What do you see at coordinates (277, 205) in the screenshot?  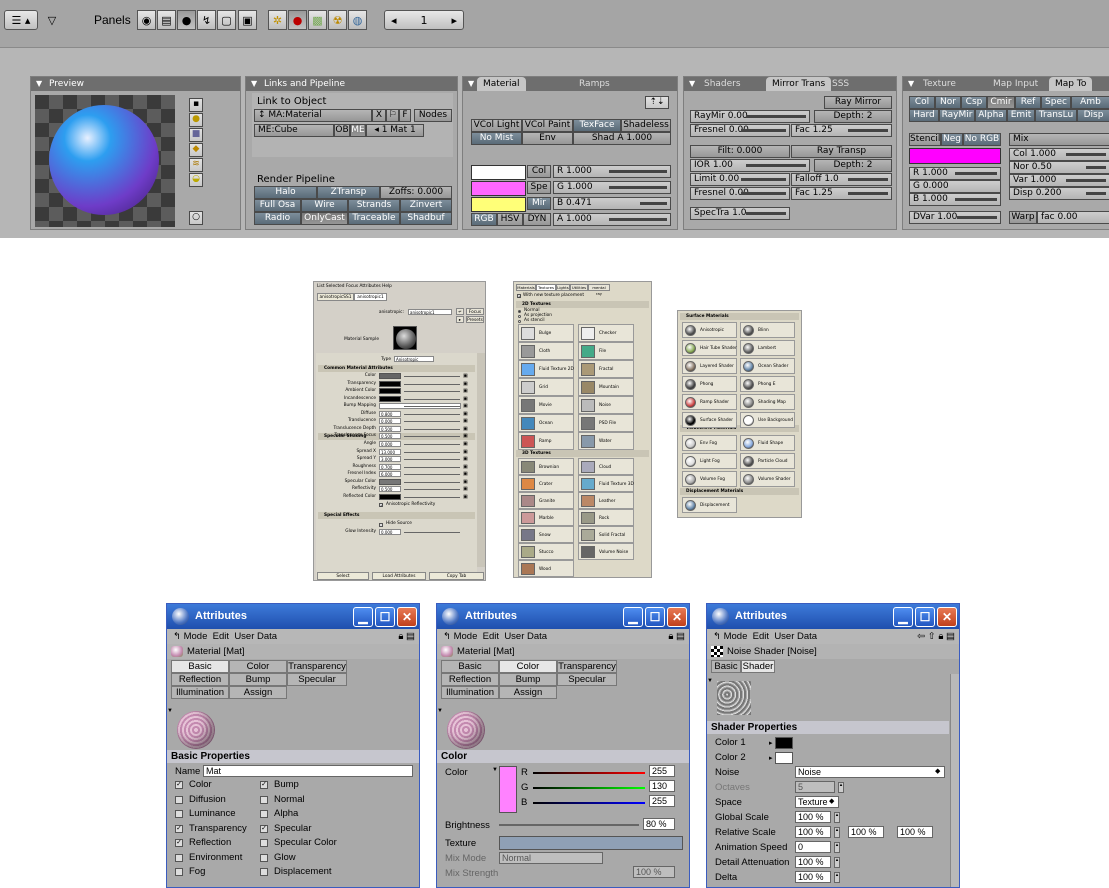 I see `full-osa-button: Full Osa` at bounding box center [277, 205].